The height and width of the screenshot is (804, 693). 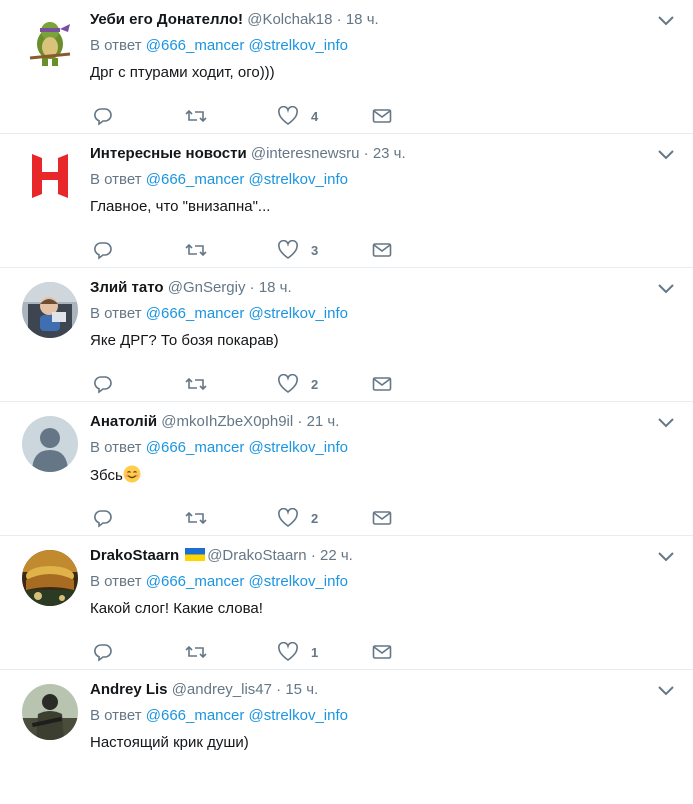 What do you see at coordinates (381, 690) in the screenshot?
I see `tweet-header: Andrey Lis @andrey_lis47 · 15 ч.` at bounding box center [381, 690].